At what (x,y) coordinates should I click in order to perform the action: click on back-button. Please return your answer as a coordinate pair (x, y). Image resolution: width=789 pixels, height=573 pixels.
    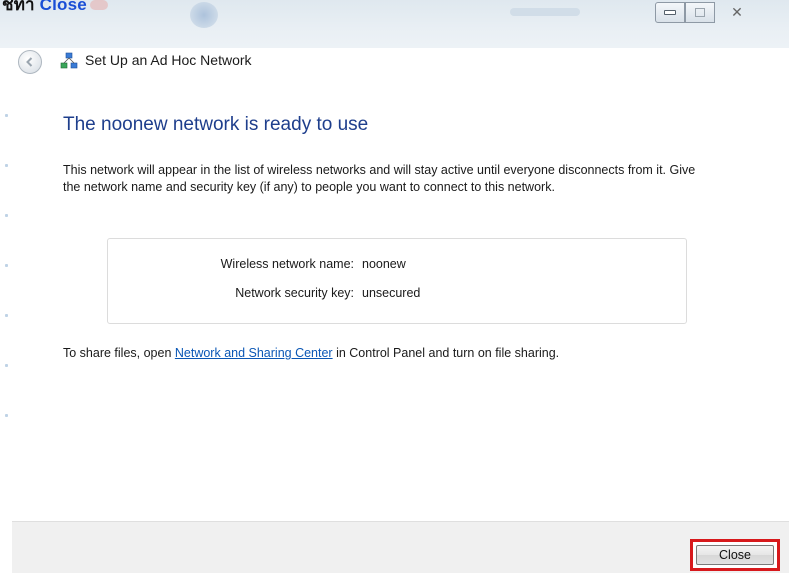
    Looking at the image, I should click on (30, 62).